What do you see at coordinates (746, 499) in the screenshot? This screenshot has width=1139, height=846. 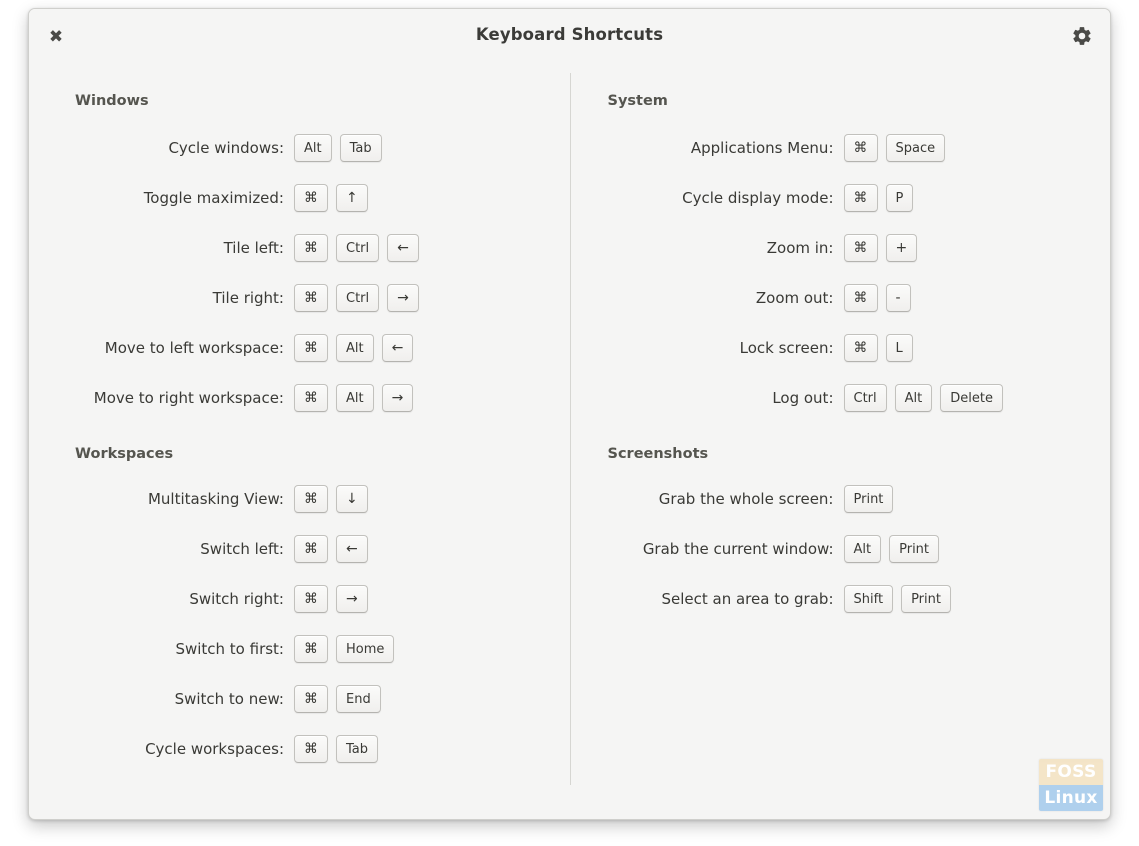 I see `shortcut-label: Grab the whole screen:` at bounding box center [746, 499].